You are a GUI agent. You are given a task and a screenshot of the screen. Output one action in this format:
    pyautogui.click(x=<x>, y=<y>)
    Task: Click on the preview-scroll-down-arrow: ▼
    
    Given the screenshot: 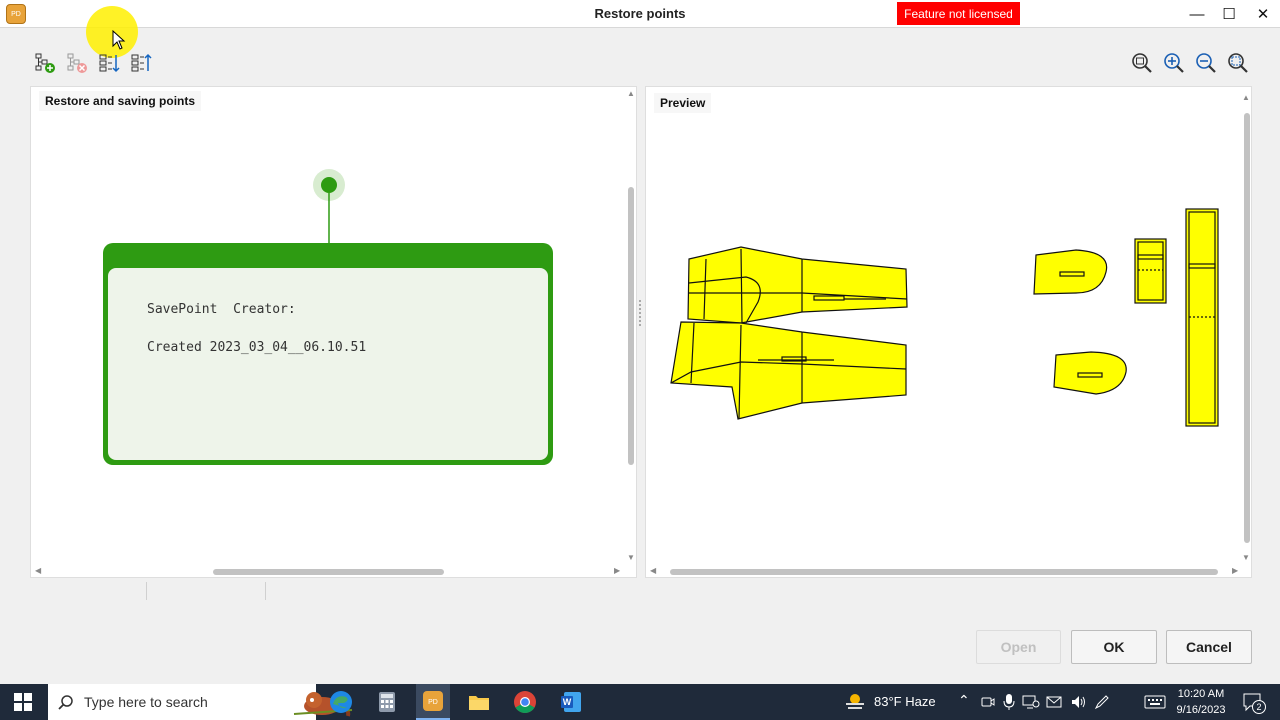 What is the action you would take?
    pyautogui.click(x=1246, y=557)
    